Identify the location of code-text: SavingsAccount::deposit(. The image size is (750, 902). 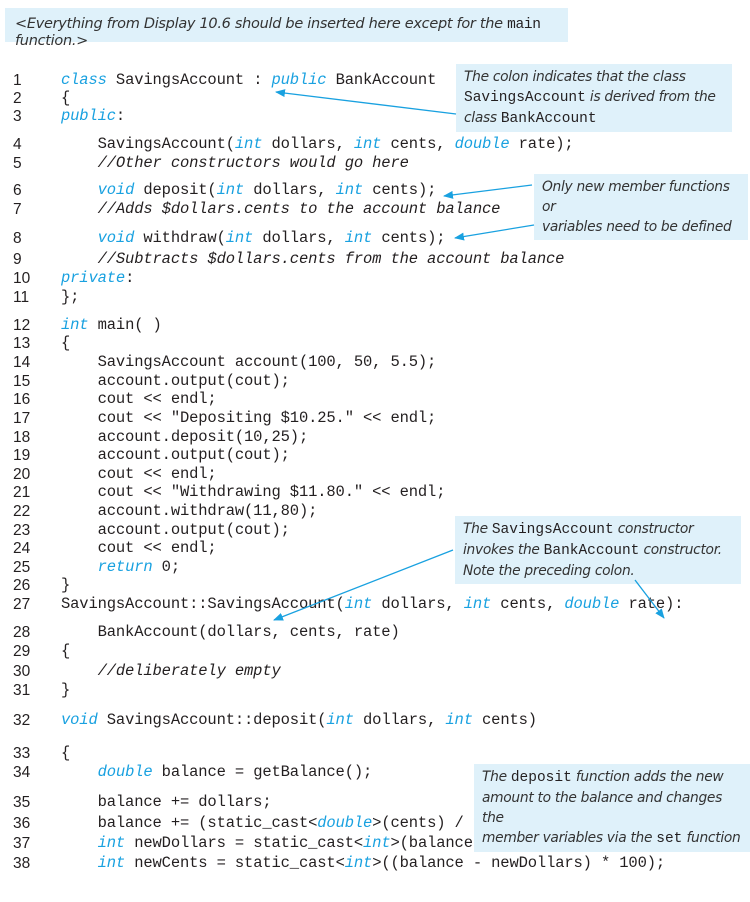
(212, 720).